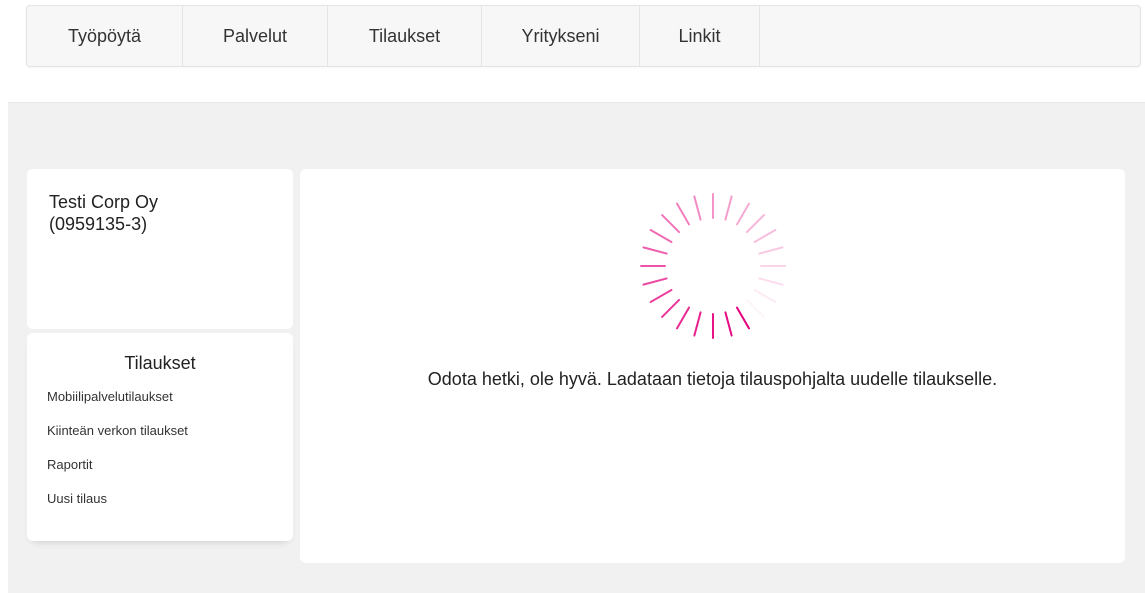 This screenshot has width=1145, height=593. Describe the element at coordinates (255, 36) in the screenshot. I see `nav-item-palvelut: Palvelut` at that location.